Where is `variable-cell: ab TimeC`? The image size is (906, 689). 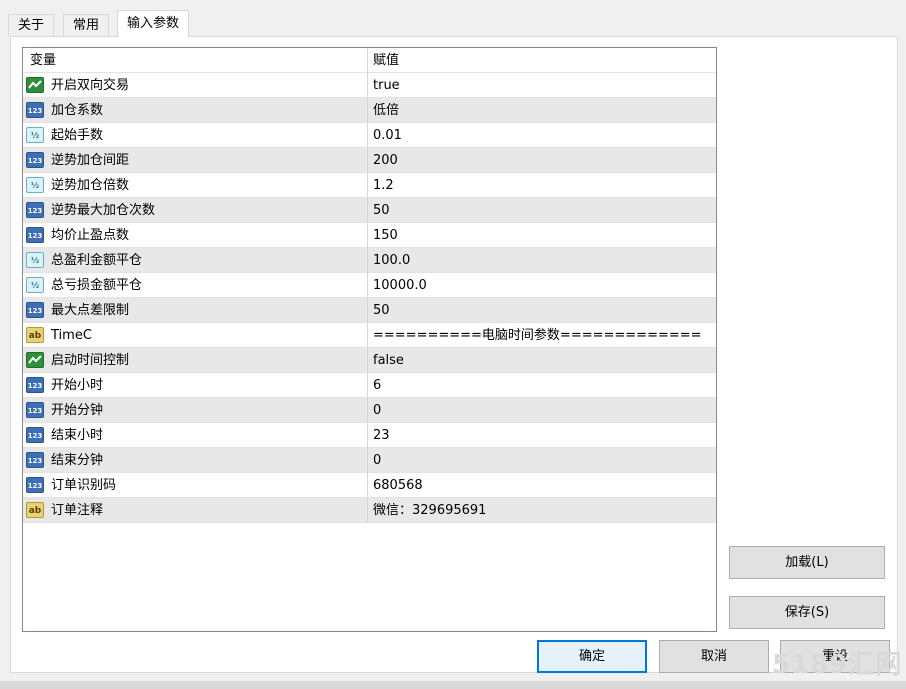
variable-cell: ab TimeC is located at coordinates (195, 335).